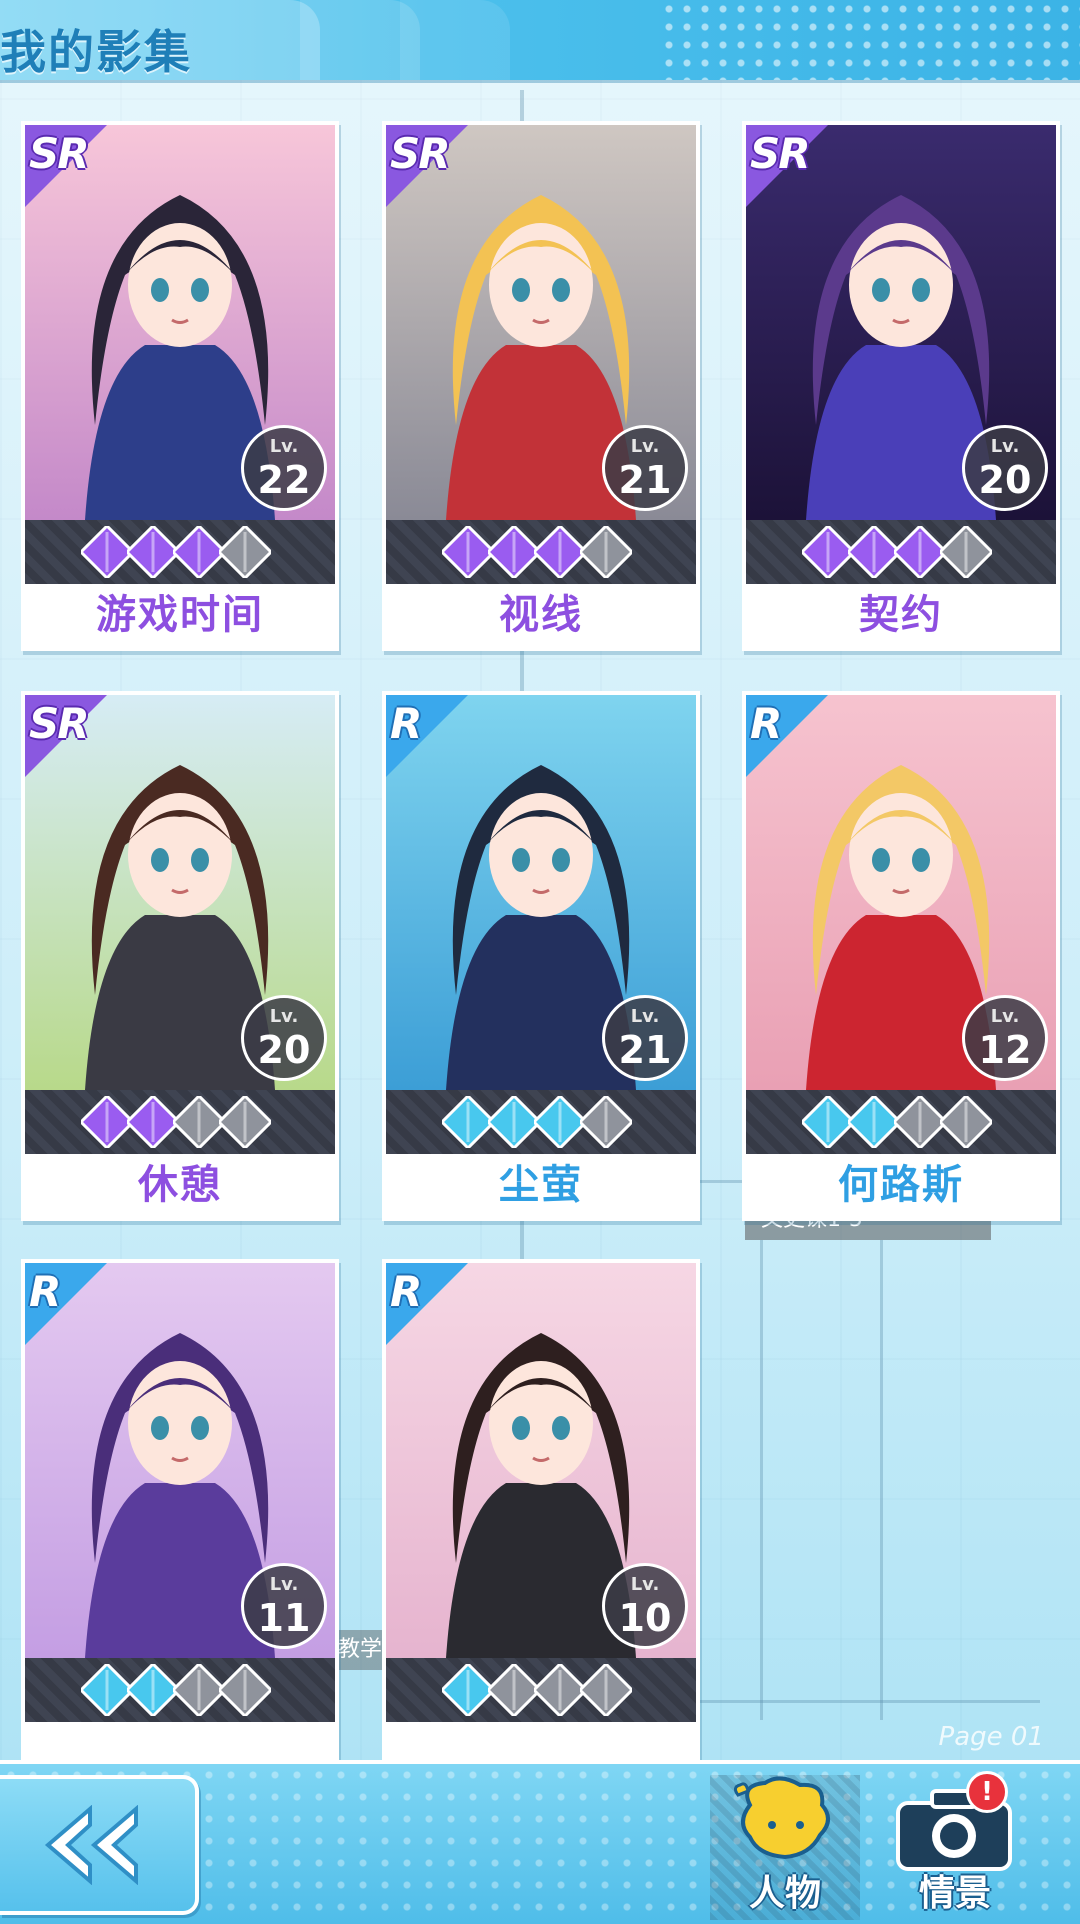 The image size is (1080, 1924). I want to click on double-chevron-left-icon, so click(91, 1845).